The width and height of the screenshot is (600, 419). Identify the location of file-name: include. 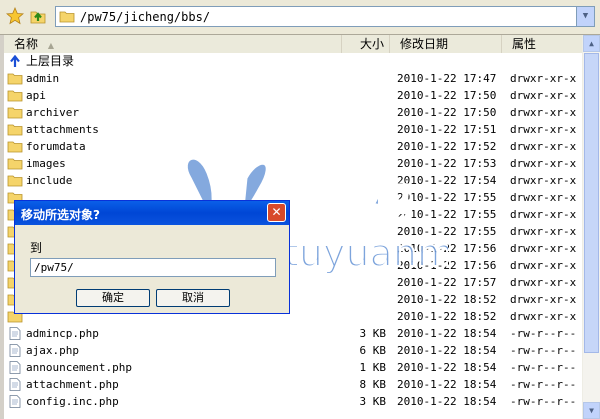
(49, 180).